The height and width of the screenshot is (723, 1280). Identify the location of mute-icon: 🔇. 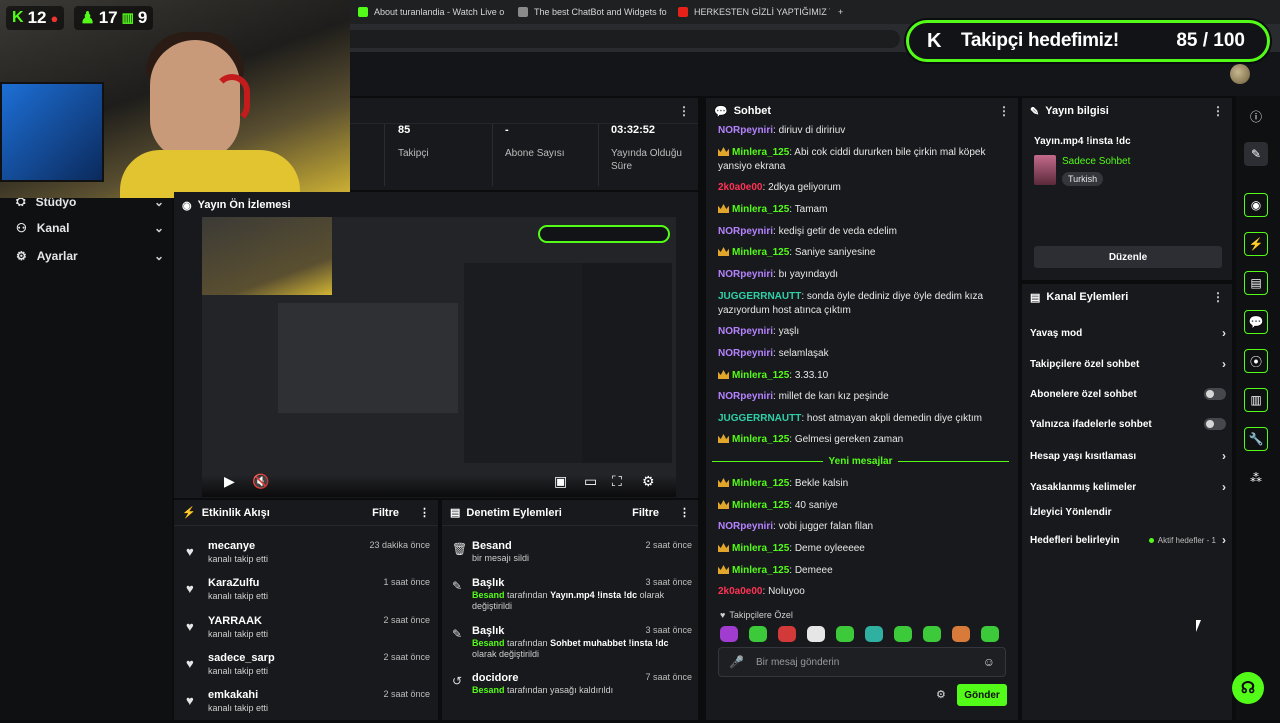
(260, 481).